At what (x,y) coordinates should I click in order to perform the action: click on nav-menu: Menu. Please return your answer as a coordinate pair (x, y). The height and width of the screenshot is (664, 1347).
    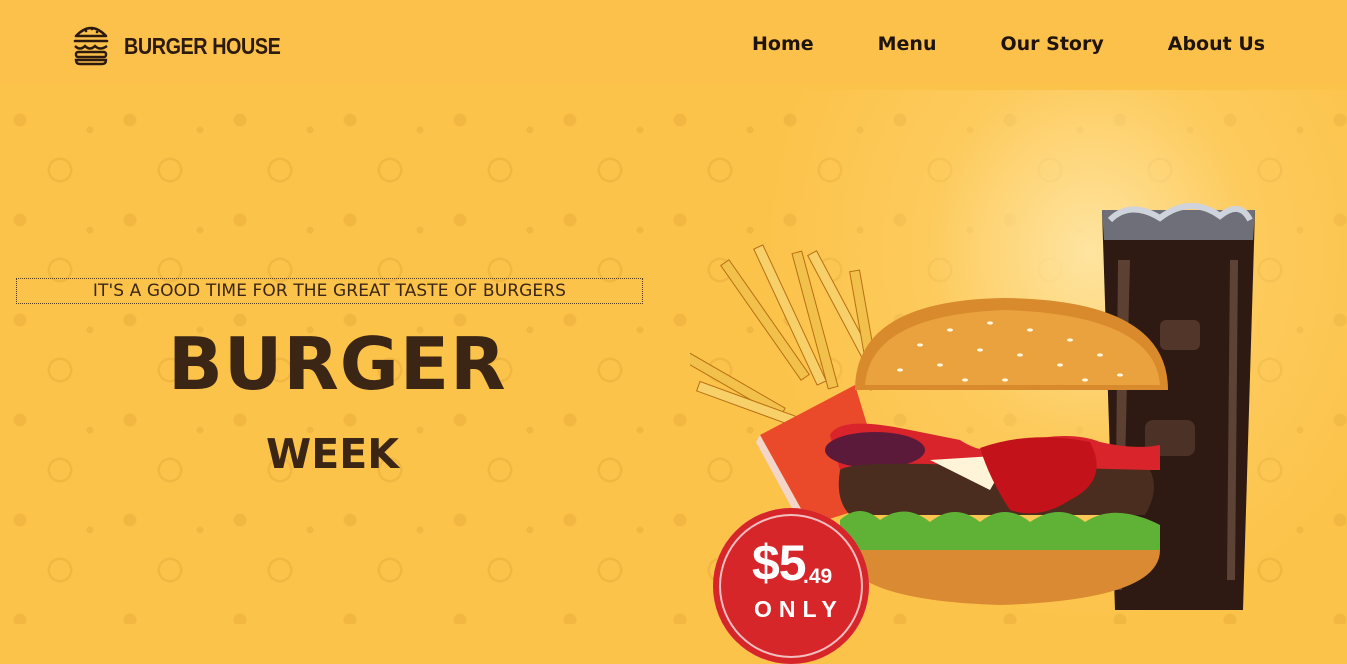
    Looking at the image, I should click on (907, 44).